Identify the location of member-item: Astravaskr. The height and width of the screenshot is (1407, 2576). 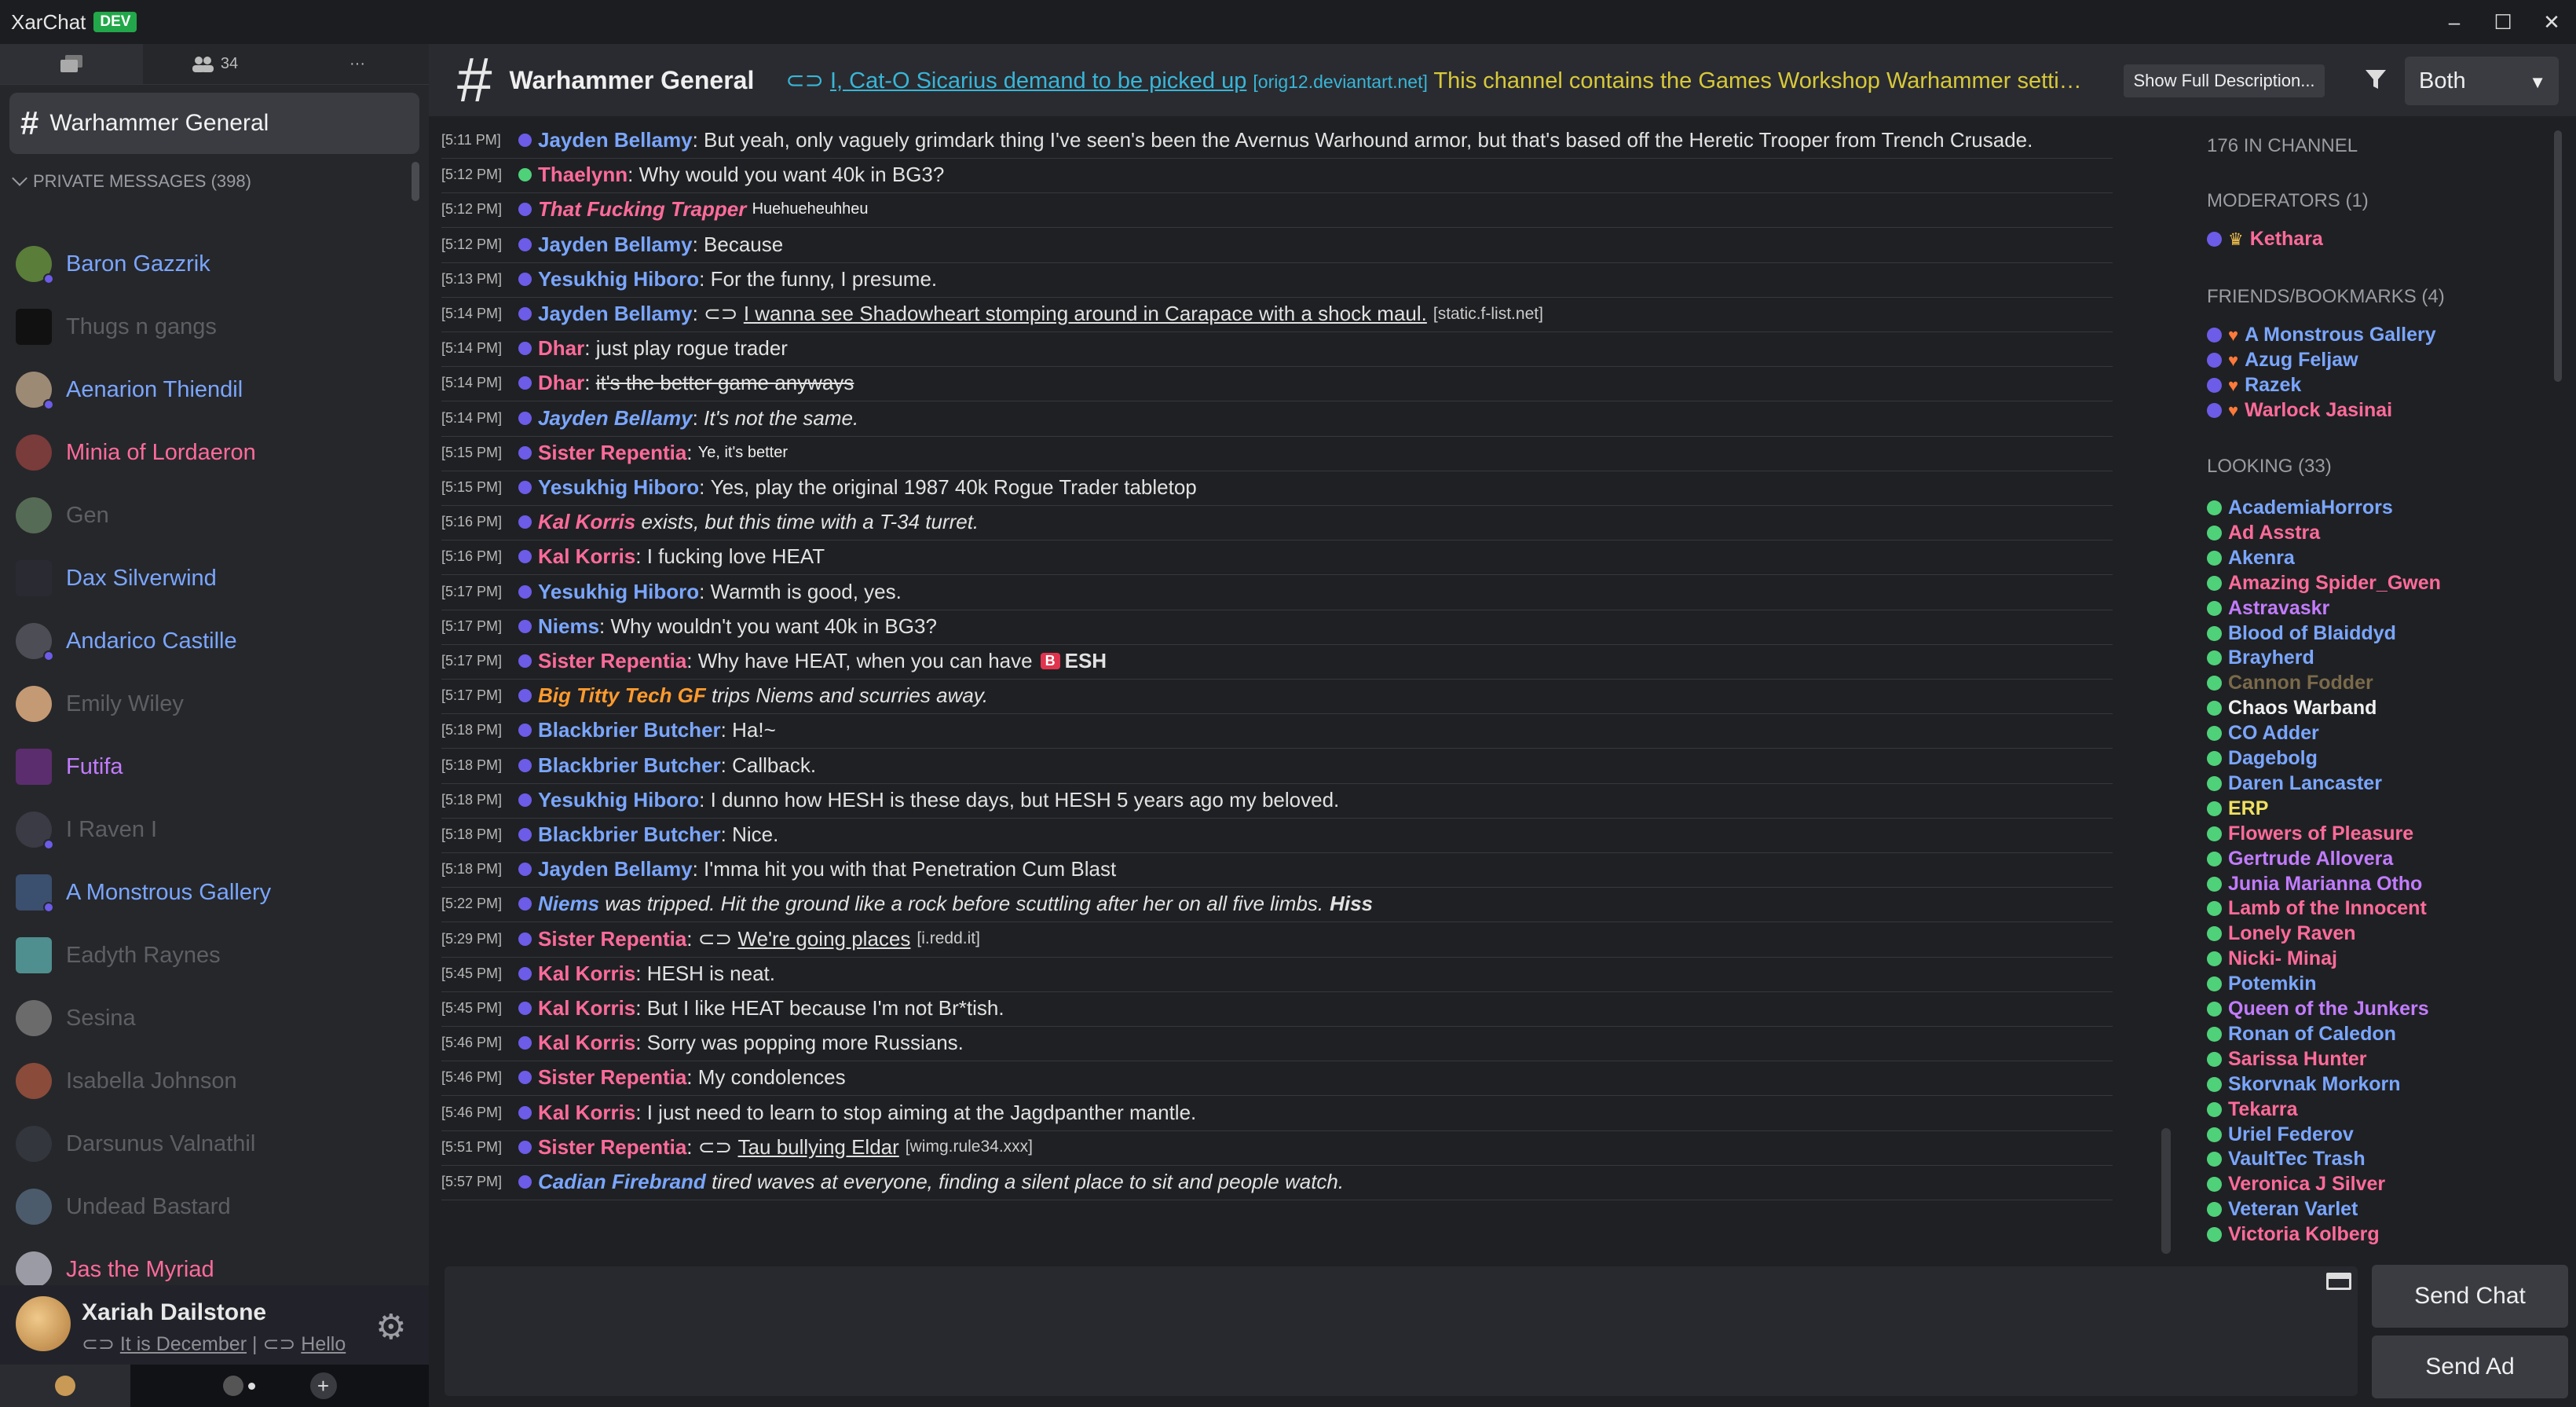
(2268, 608).